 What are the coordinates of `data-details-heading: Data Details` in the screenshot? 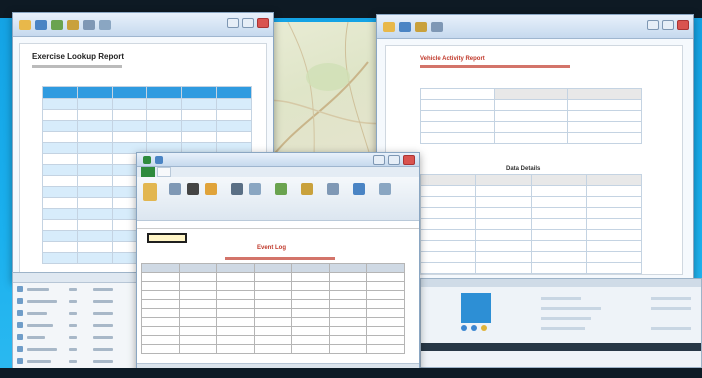 It's located at (523, 169).